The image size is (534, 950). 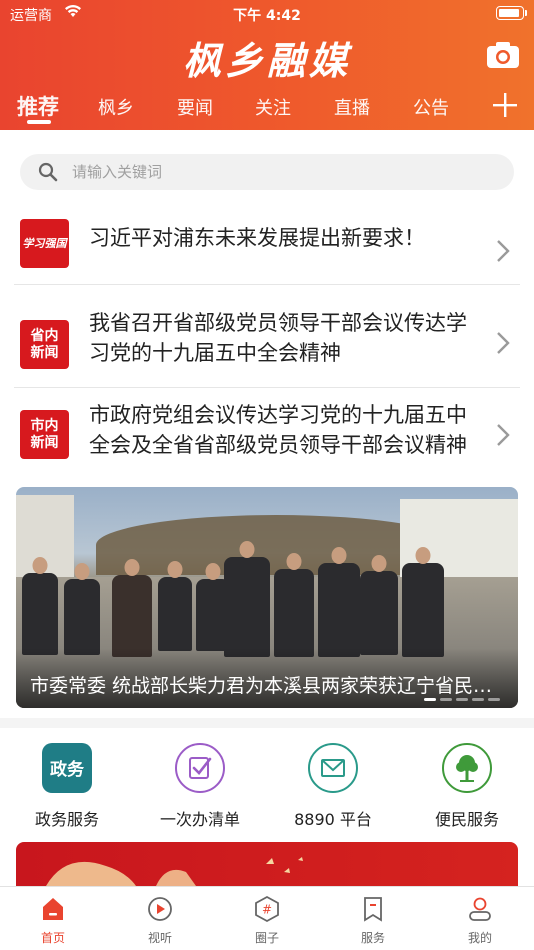 I want to click on app-header: 运营商 下午 4:42 枫乡融媒 推荐 枫乡 要闻 关注 直播 公告, so click(x=267, y=65).